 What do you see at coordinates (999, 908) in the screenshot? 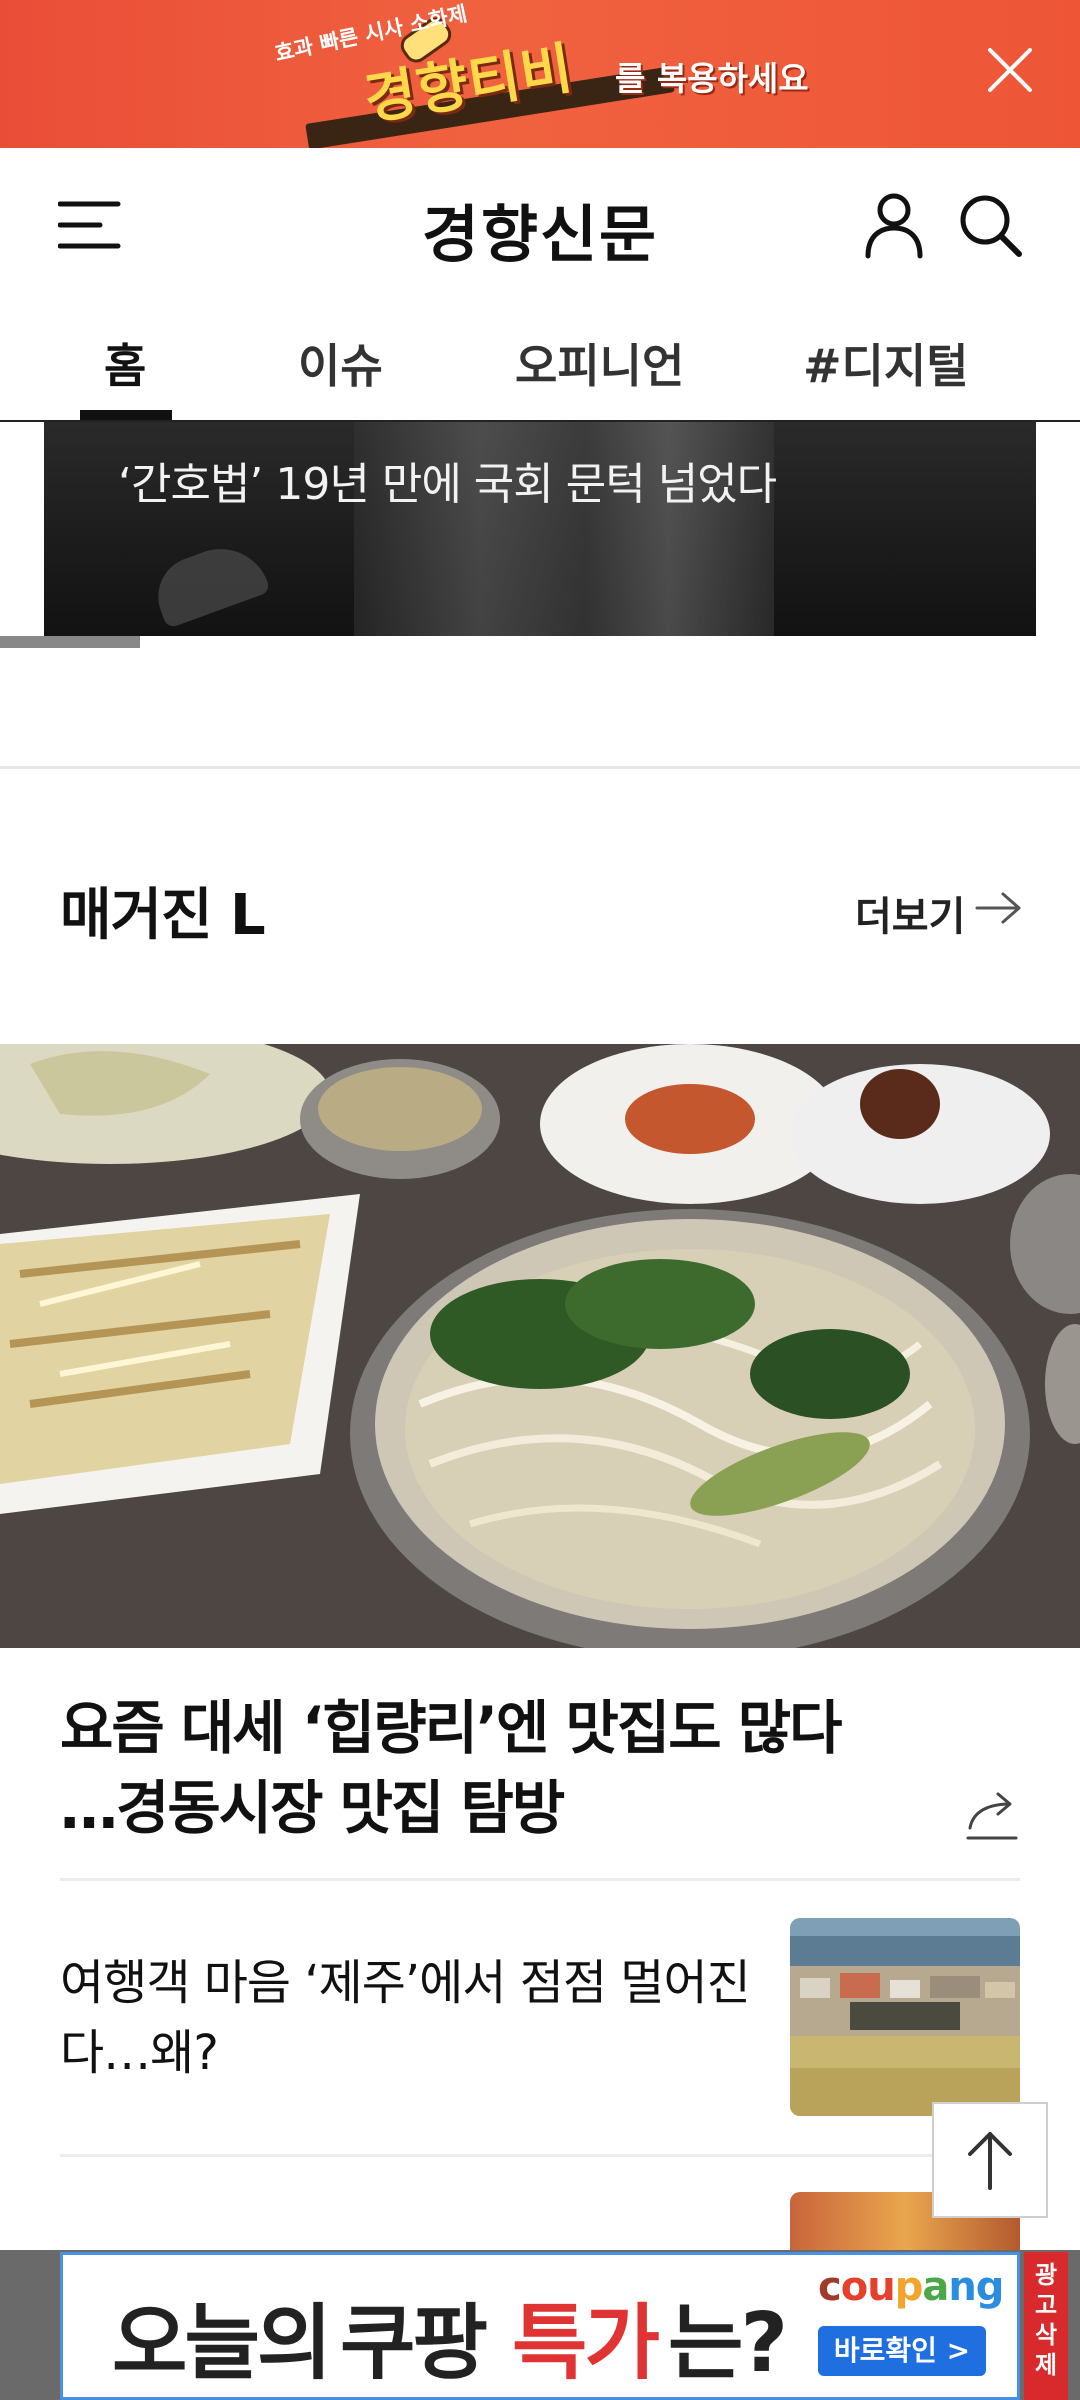
I see `arrow-right-icon` at bounding box center [999, 908].